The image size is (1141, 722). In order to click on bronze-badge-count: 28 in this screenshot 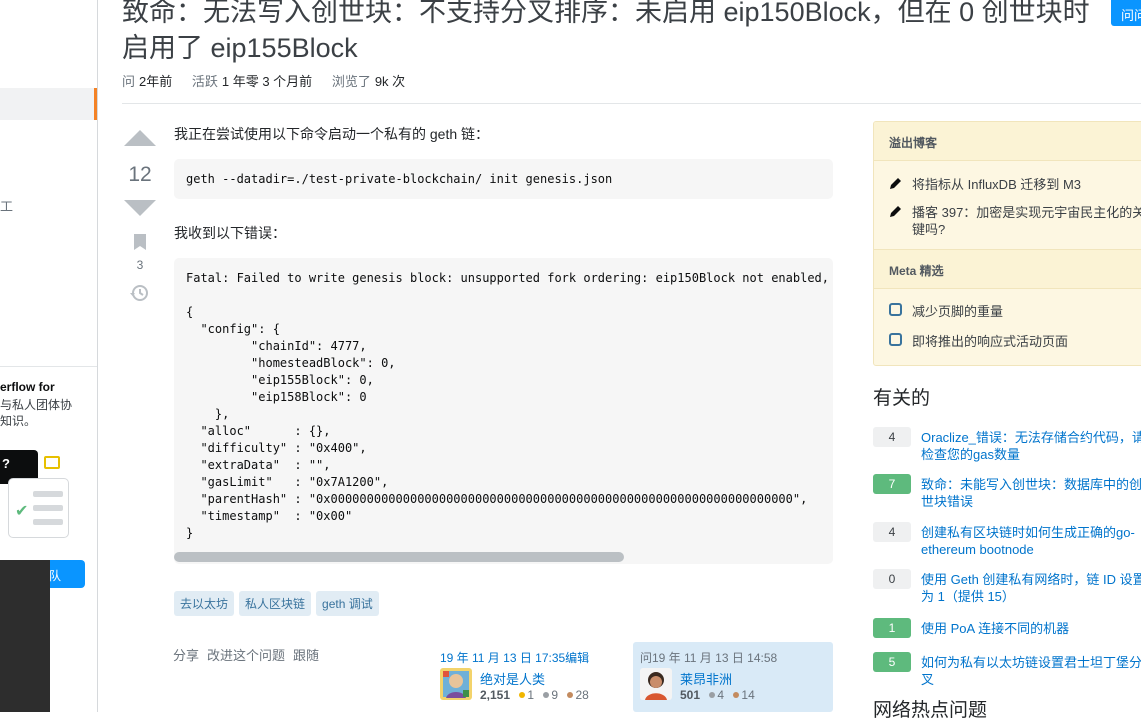, I will do `click(582, 695)`.